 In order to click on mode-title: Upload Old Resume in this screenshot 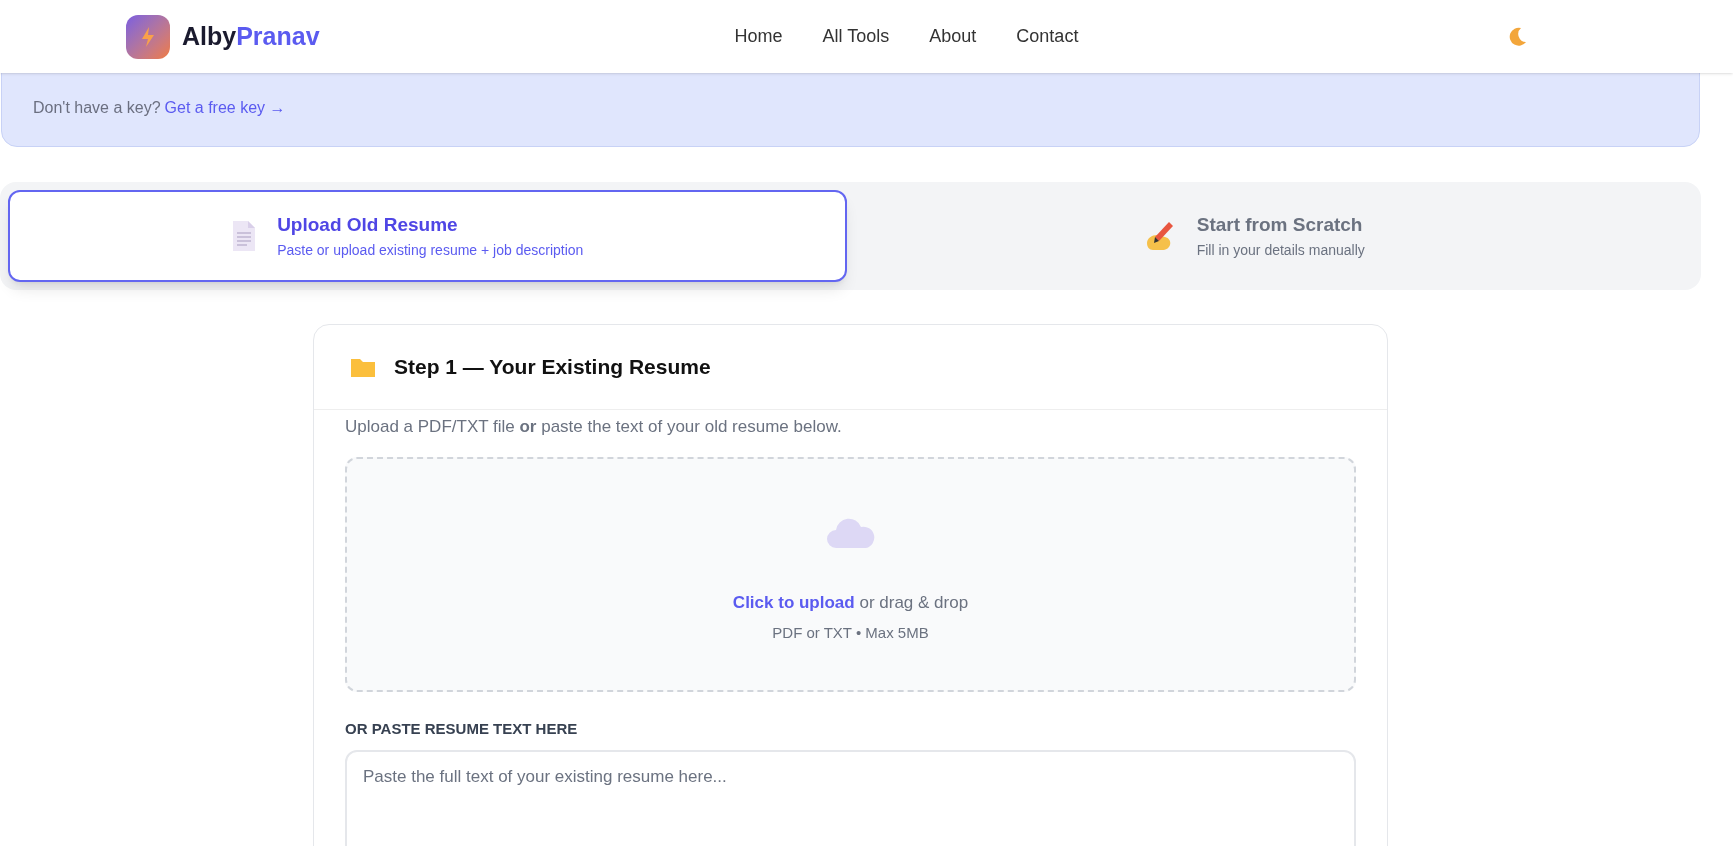, I will do `click(367, 225)`.